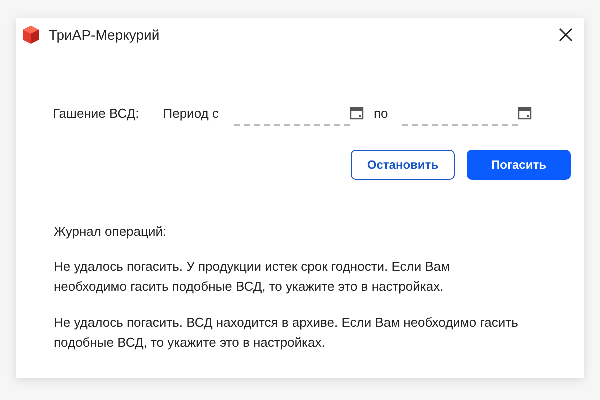 Image resolution: width=600 pixels, height=400 pixels. Describe the element at coordinates (96, 114) in the screenshot. I see `section-label: Гашение ВСД:` at that location.